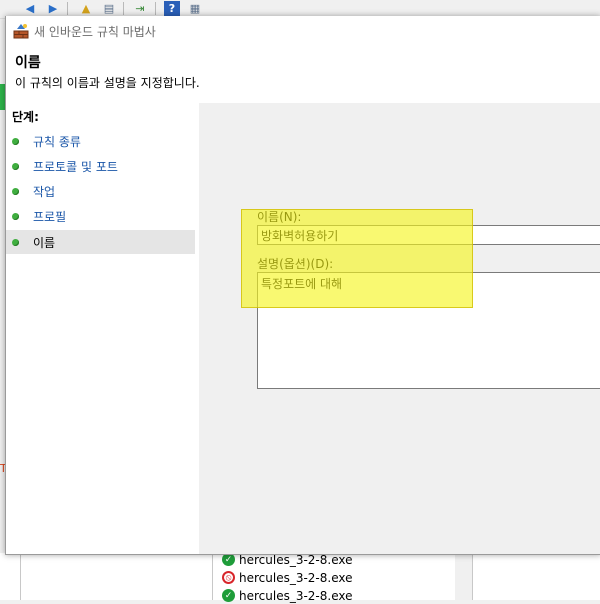  Describe the element at coordinates (44, 242) in the screenshot. I see `step-label: 이름` at that location.